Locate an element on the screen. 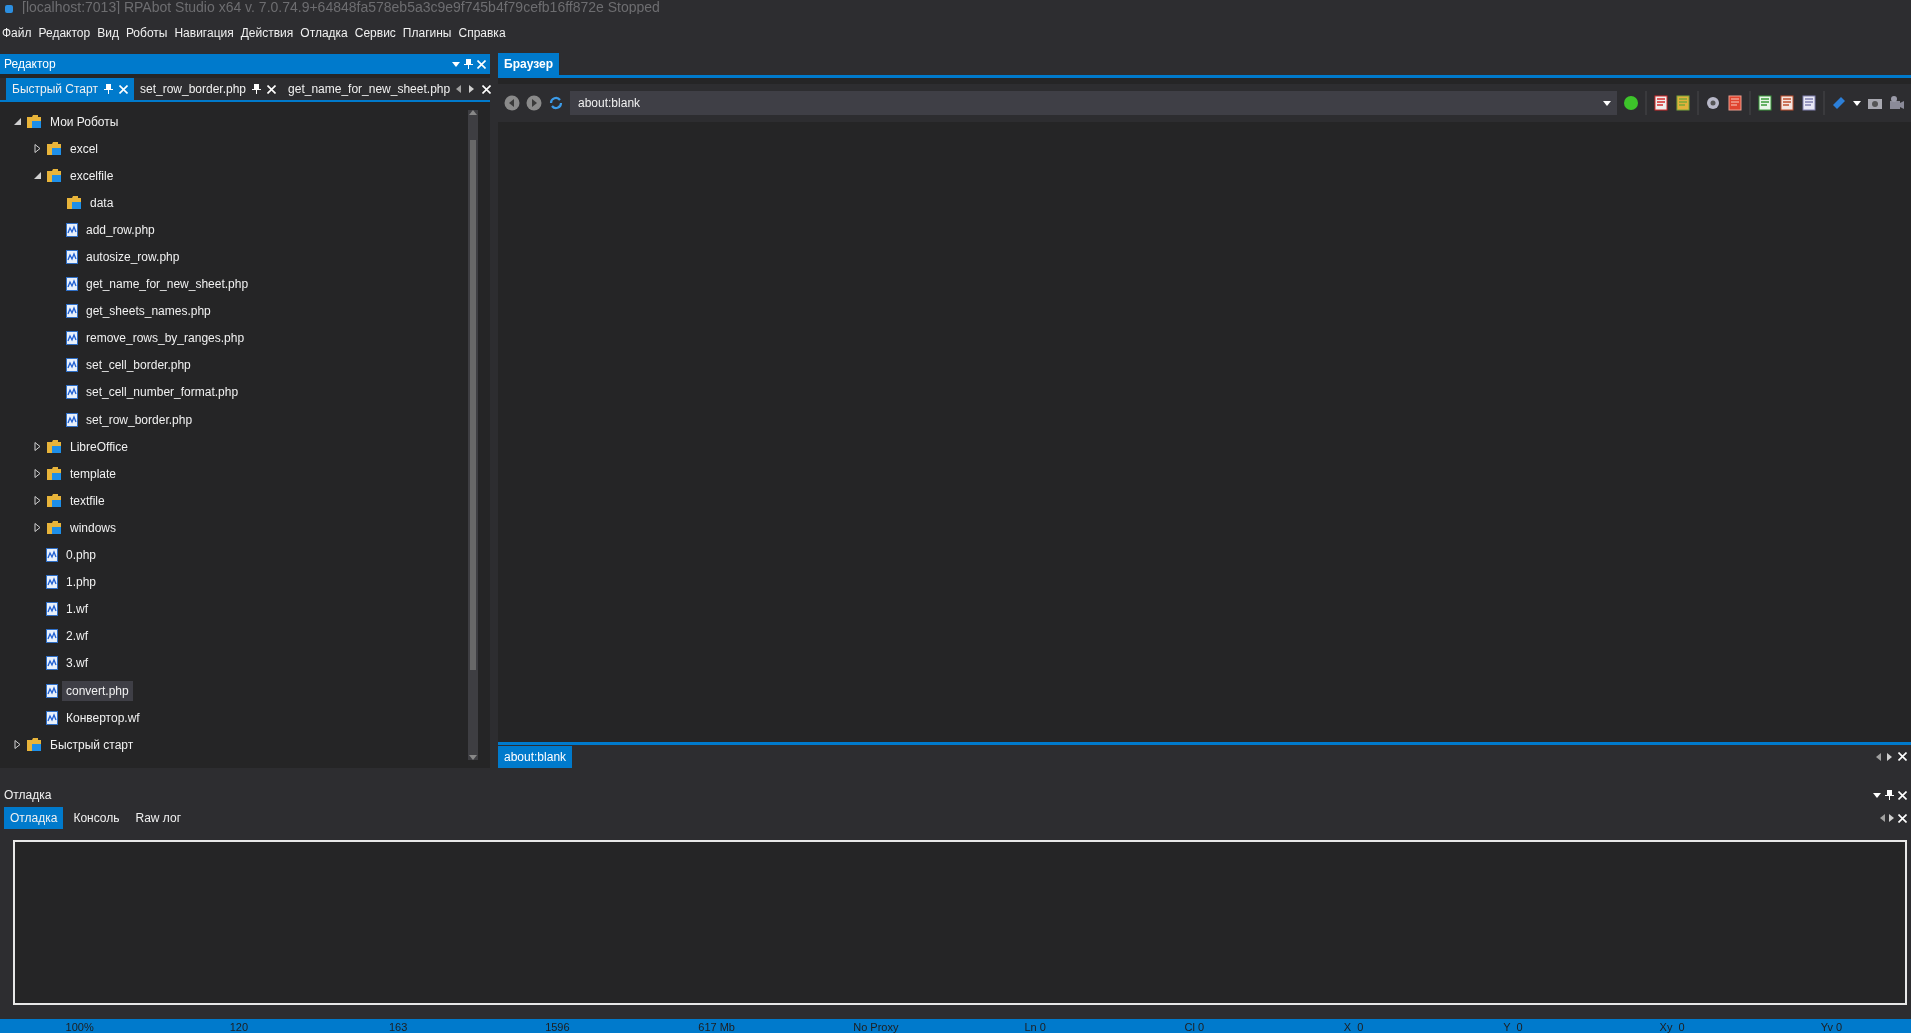 The image size is (1911, 1033). debug-tab: Консоль is located at coordinates (96, 818).